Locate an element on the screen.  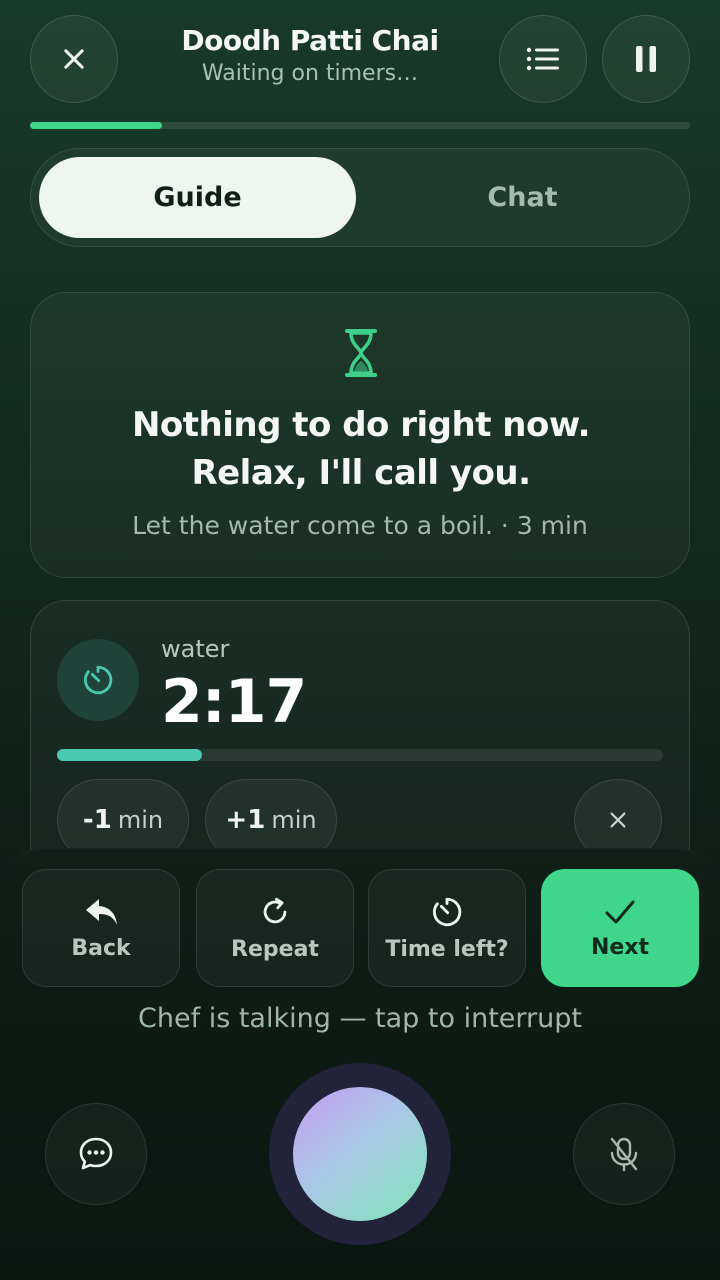
reply-arrow-icon is located at coordinates (101, 911).